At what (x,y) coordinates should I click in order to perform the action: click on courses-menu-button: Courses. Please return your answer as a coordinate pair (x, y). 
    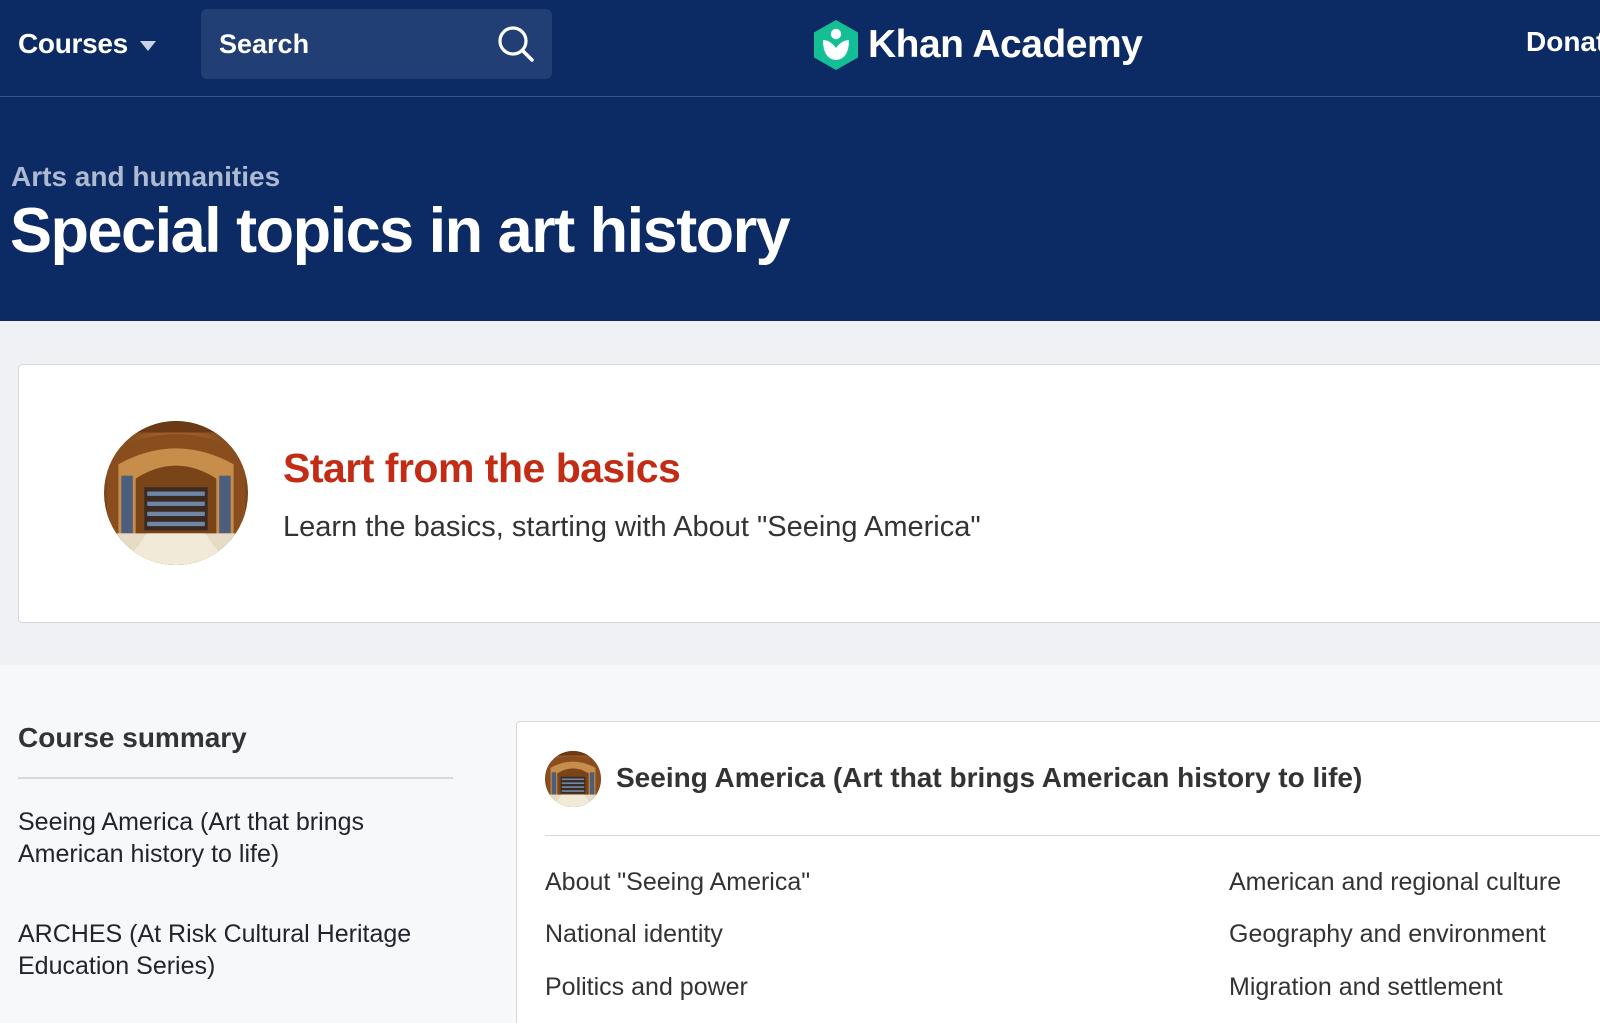
    Looking at the image, I should click on (87, 44).